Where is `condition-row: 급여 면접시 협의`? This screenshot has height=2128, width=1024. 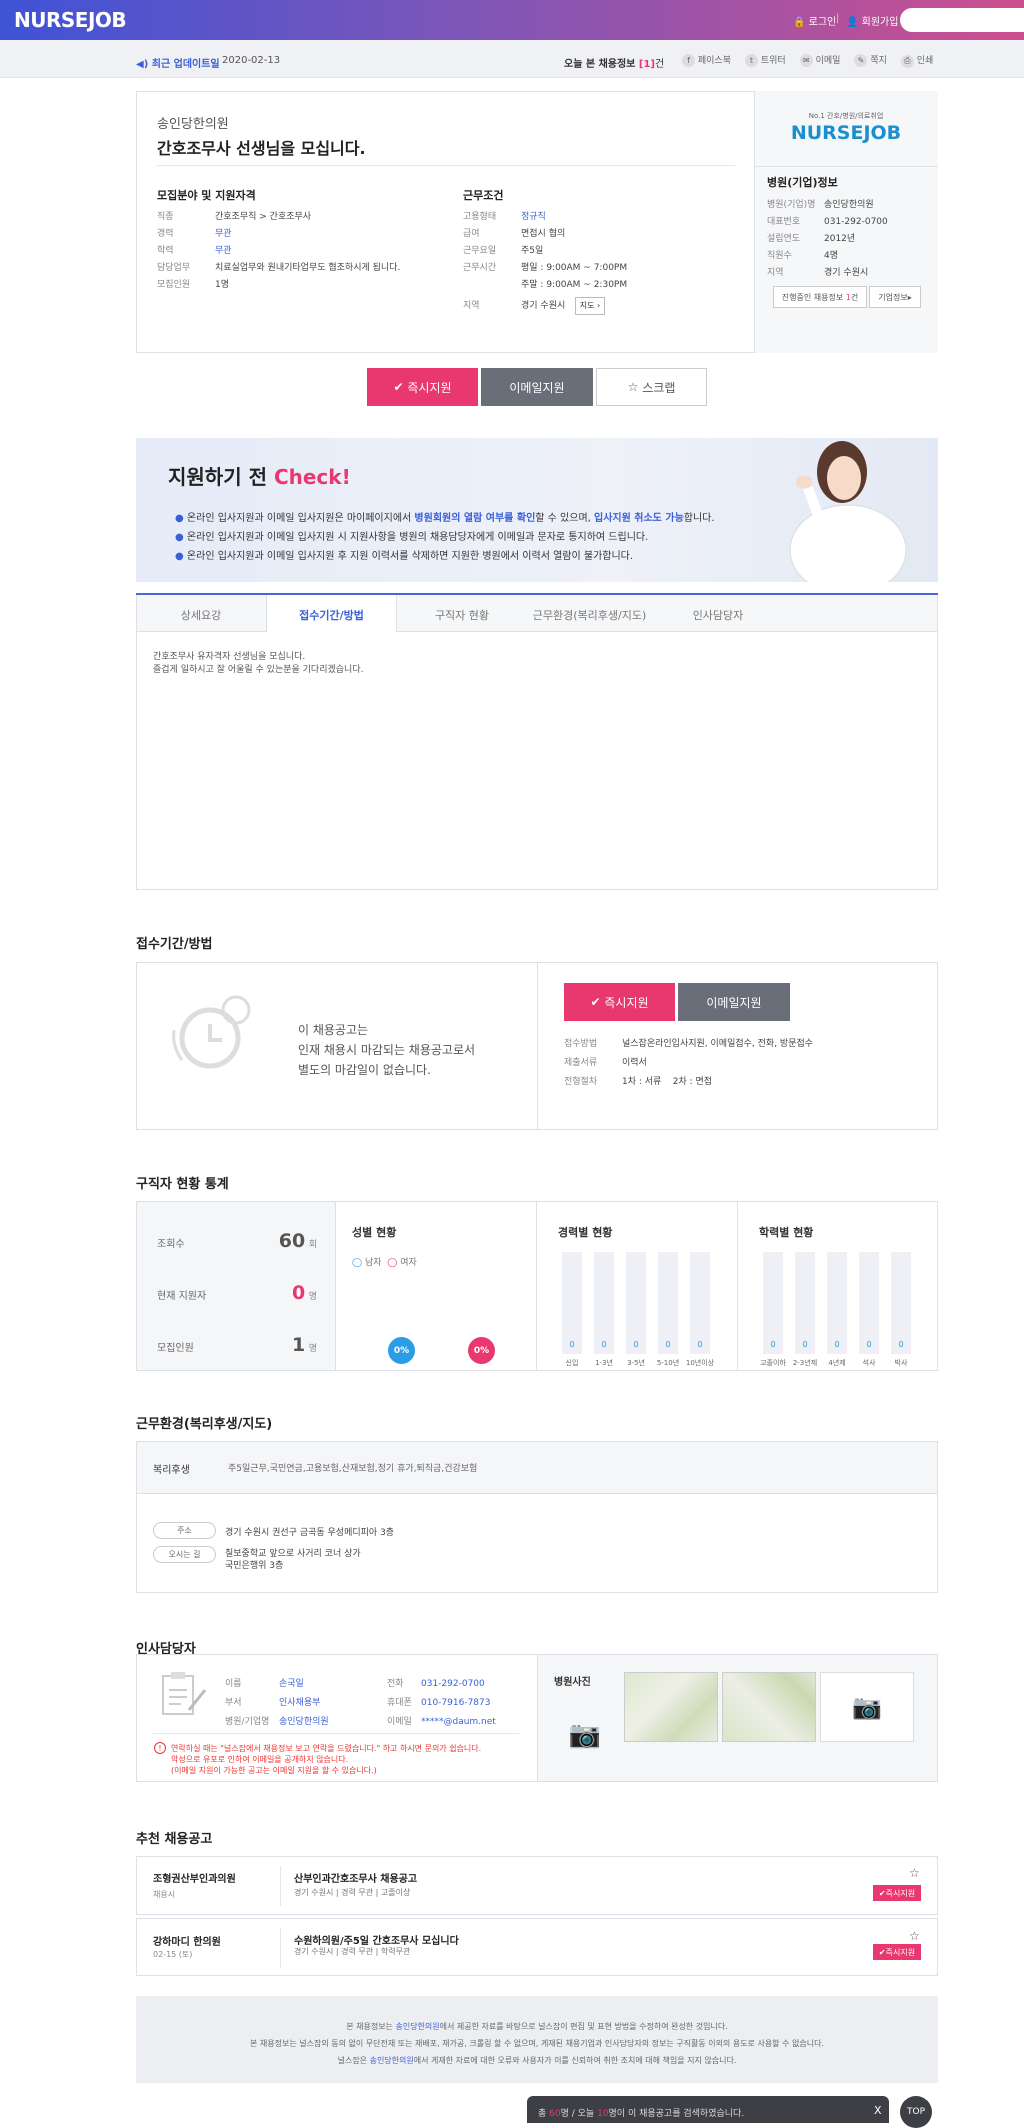 condition-row: 급여 면접시 협의 is located at coordinates (545, 233).